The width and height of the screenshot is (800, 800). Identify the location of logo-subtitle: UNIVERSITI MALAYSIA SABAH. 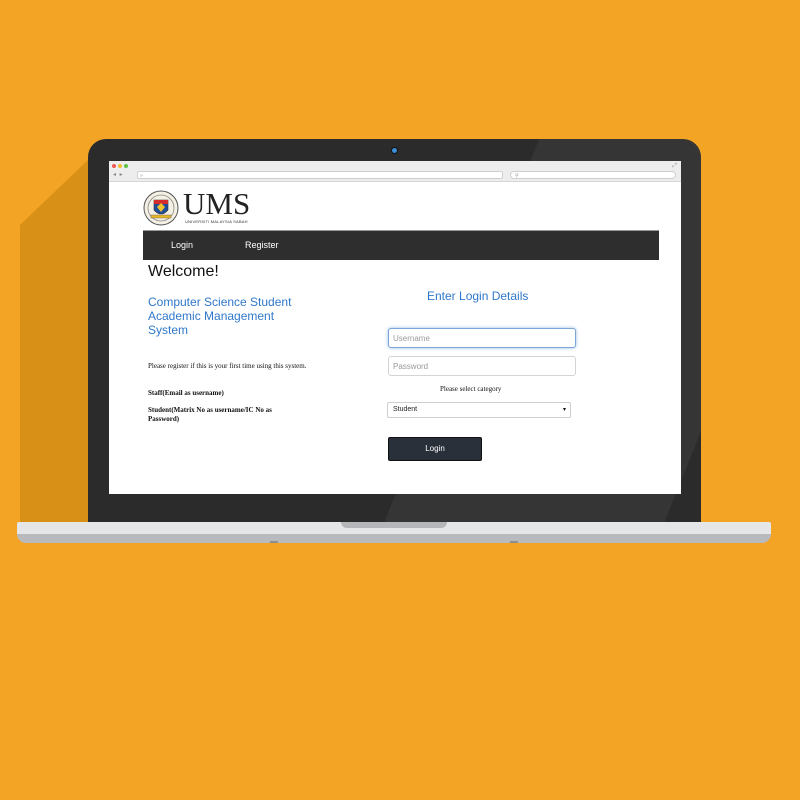
(216, 221).